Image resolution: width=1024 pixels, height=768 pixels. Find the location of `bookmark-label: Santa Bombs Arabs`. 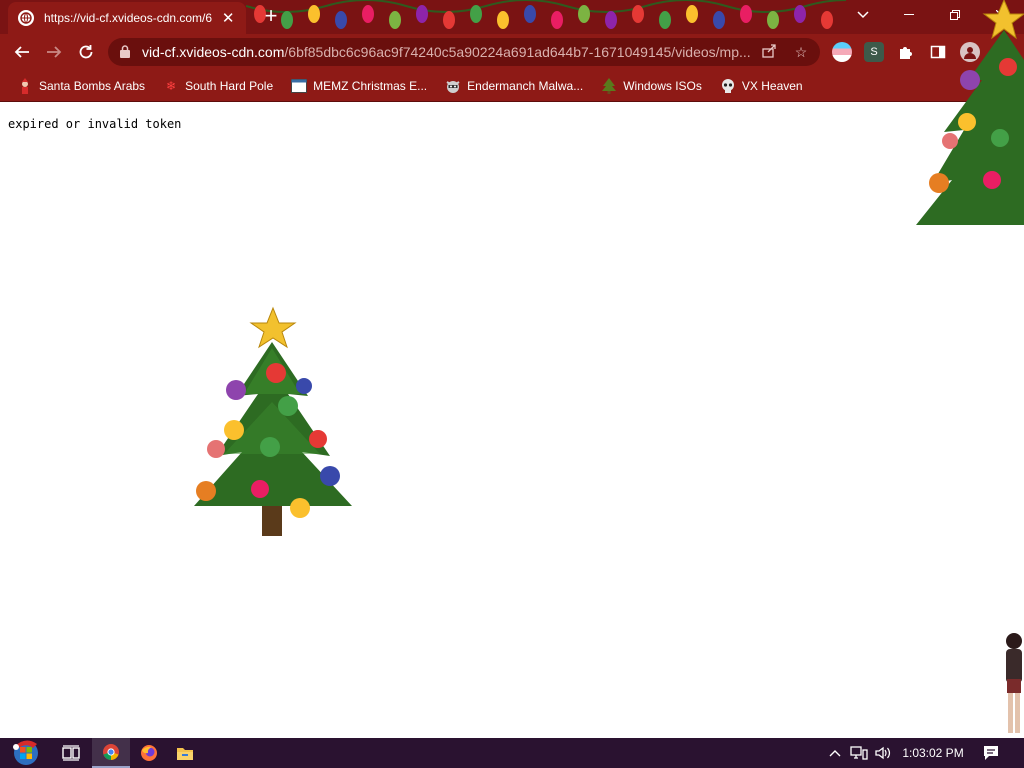

bookmark-label: Santa Bombs Arabs is located at coordinates (92, 85).